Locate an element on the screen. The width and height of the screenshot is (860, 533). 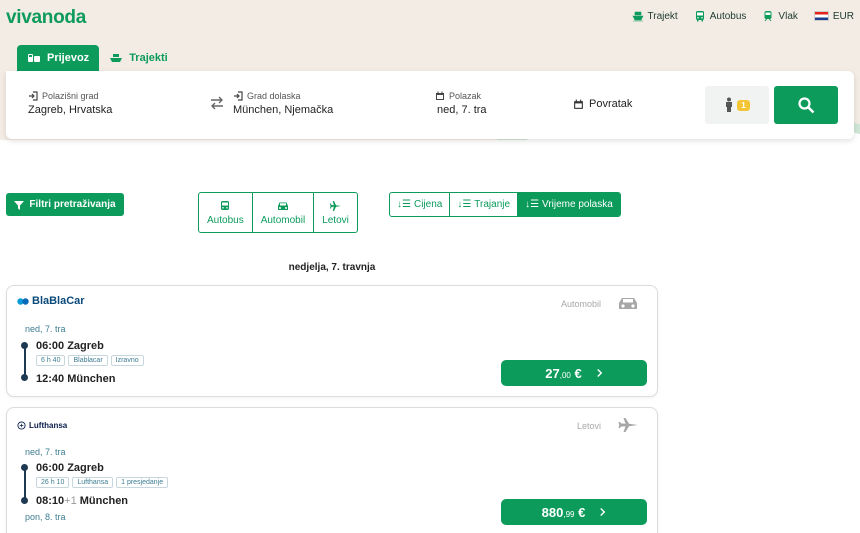
price-button: 27,00 € is located at coordinates (574, 373).